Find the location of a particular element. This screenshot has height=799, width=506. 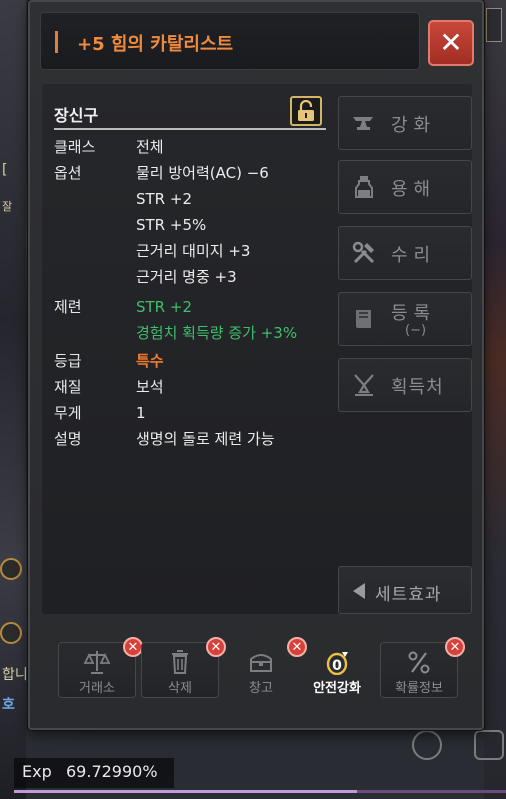

background-left-text: 잘 is located at coordinates (7, 206).